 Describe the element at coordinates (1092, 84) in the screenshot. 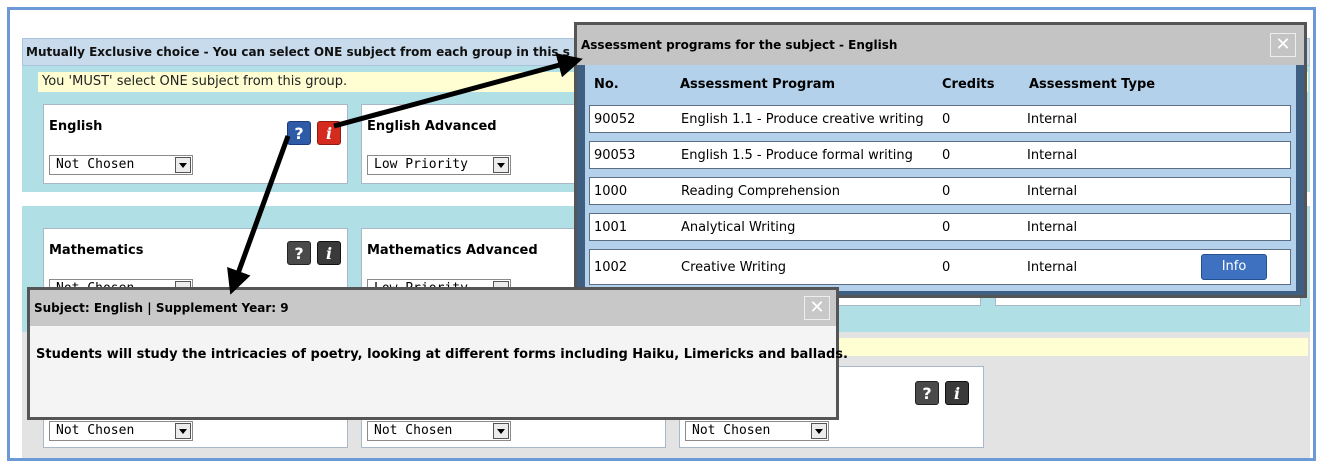

I see `column-header-type: Assessment Type` at that location.